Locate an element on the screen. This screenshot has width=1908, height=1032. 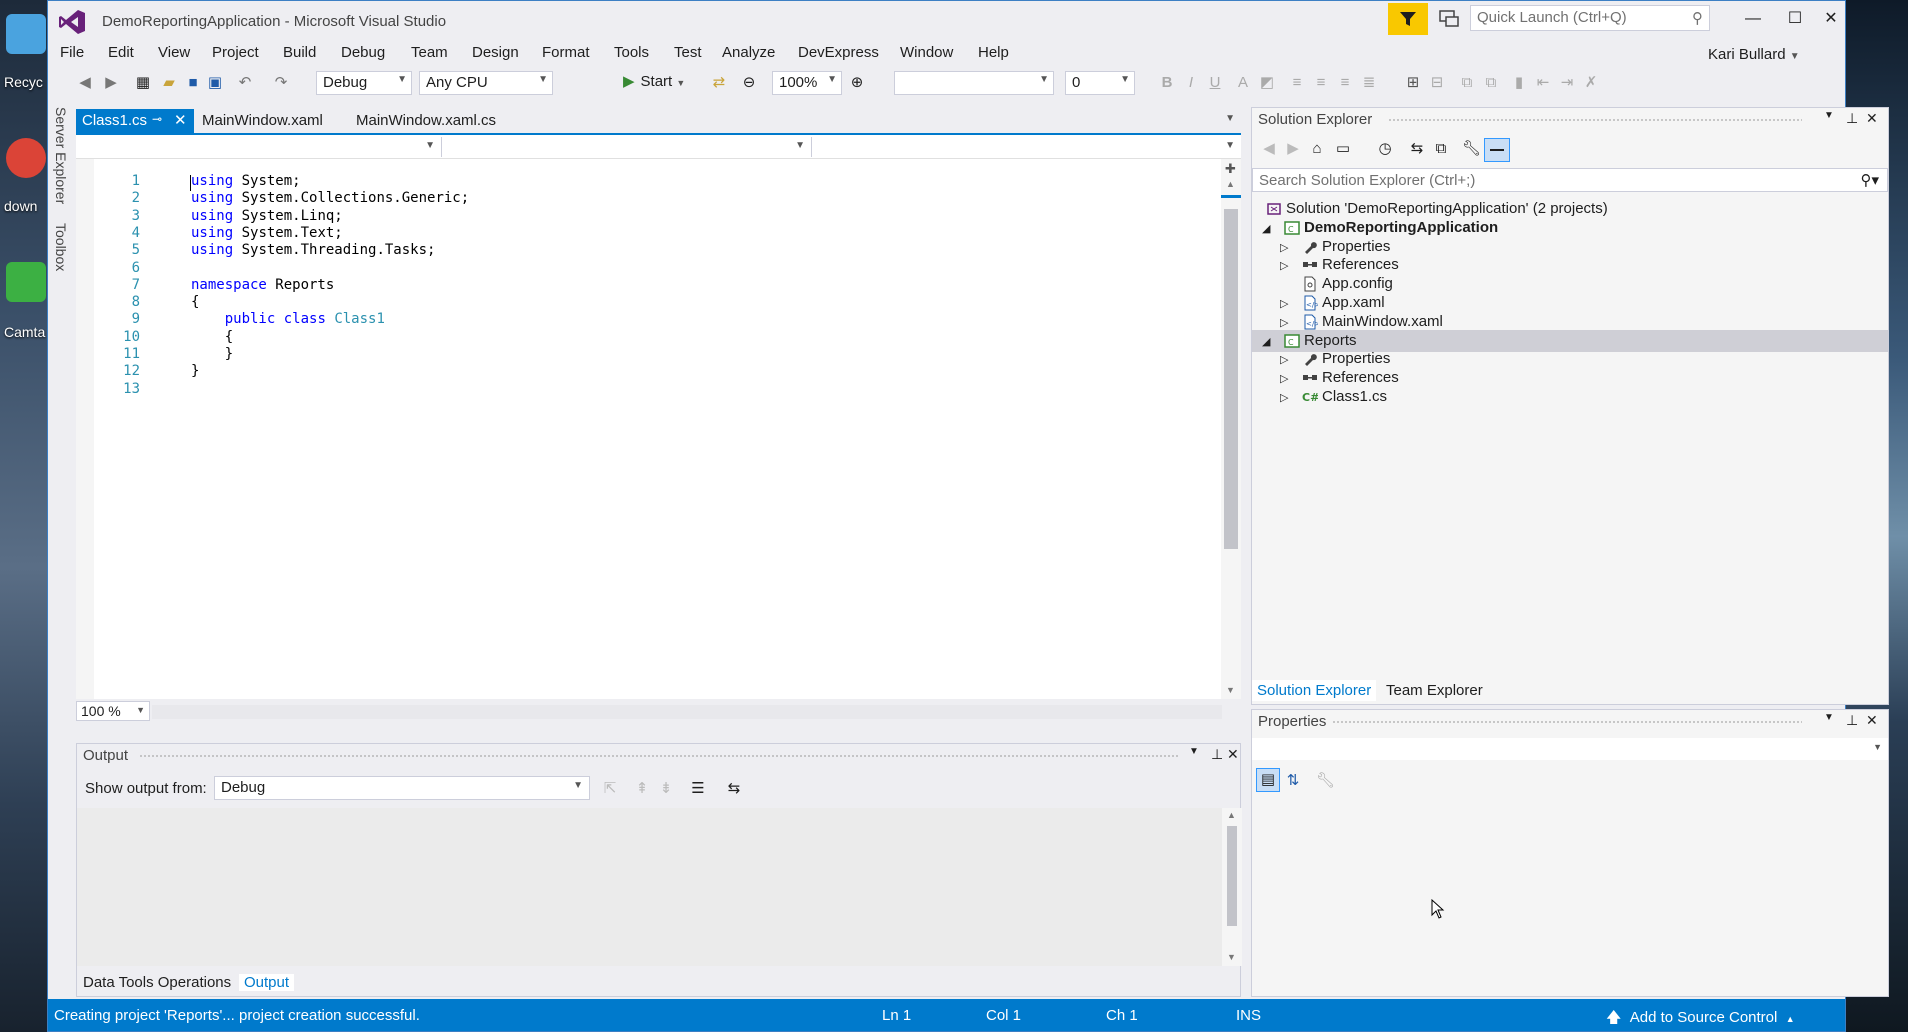
menu-edit: Edit is located at coordinates (121, 52).